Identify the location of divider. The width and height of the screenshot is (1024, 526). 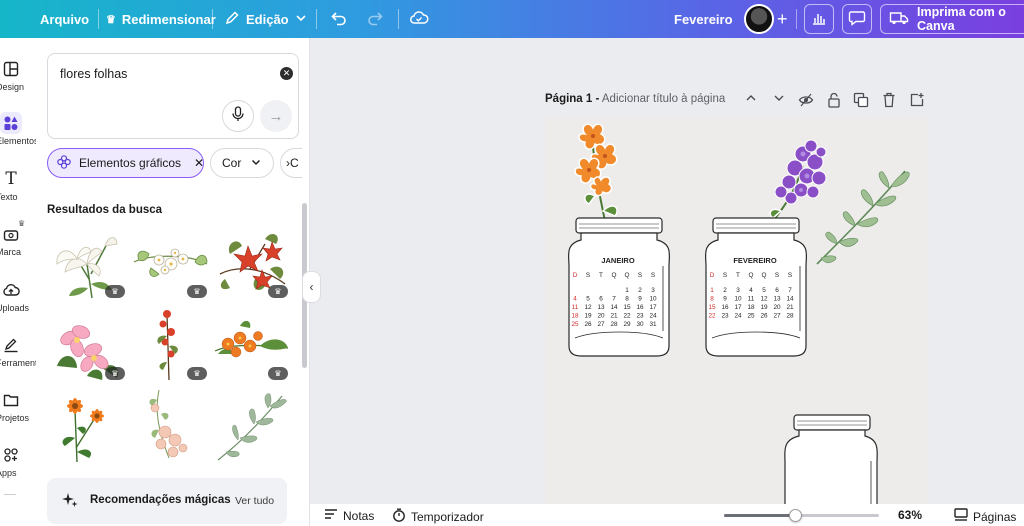
(10, 494).